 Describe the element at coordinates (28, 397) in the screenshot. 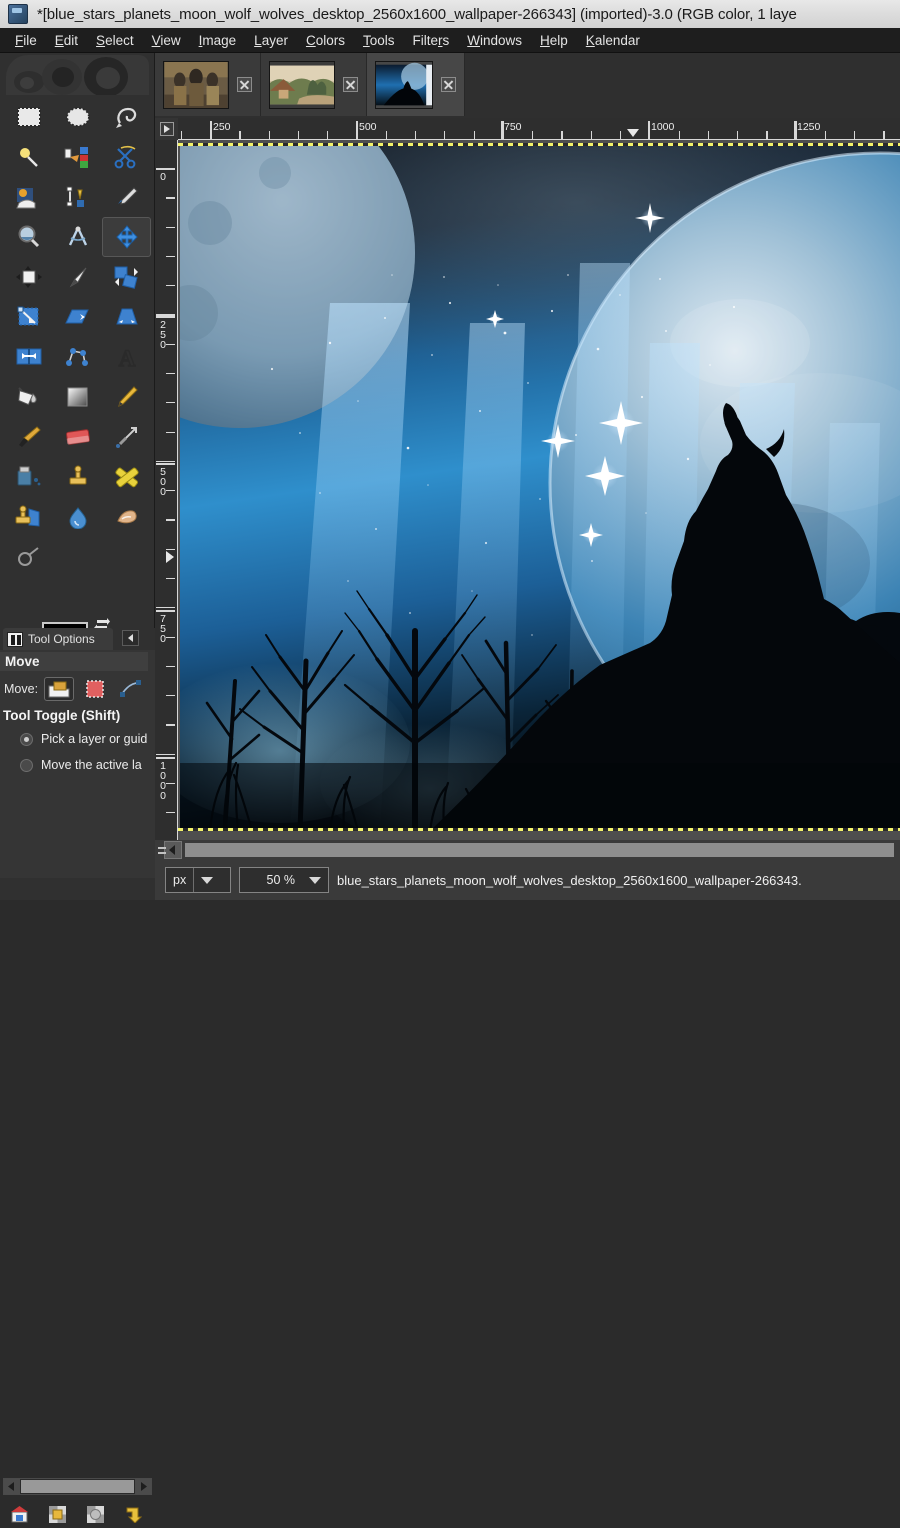

I see `bucket-fill-tool` at that location.